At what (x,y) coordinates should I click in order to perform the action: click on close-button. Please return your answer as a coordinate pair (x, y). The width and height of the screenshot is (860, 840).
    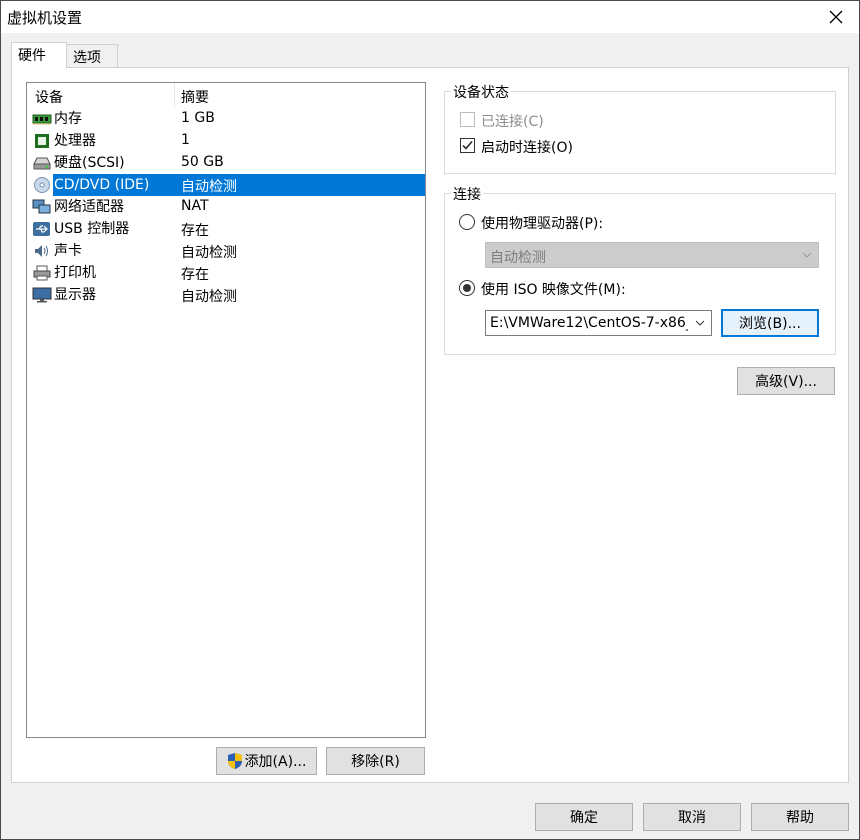
    Looking at the image, I should click on (836, 17).